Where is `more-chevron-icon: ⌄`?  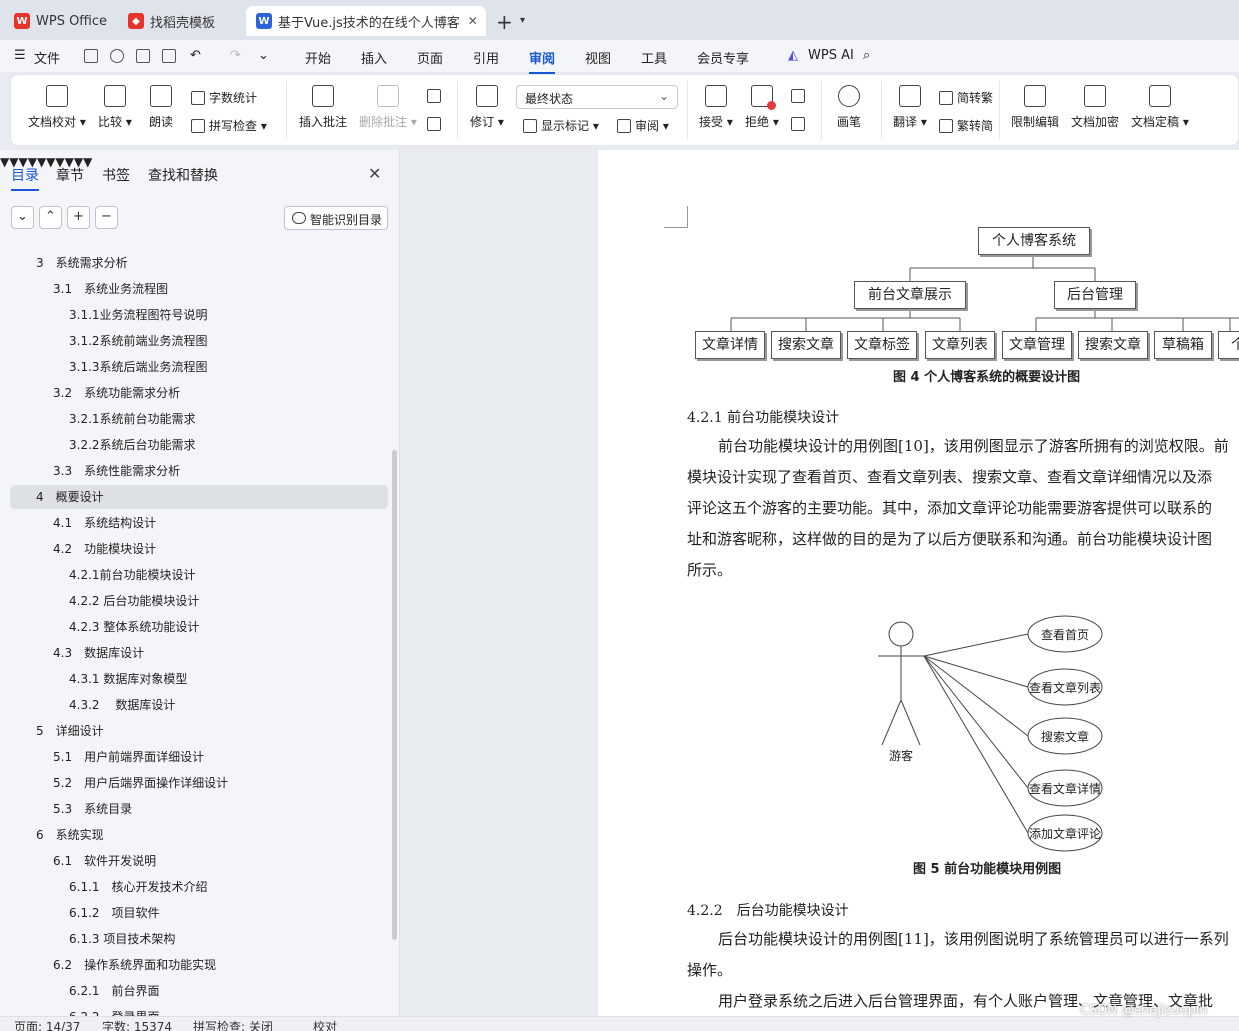
more-chevron-icon: ⌄ is located at coordinates (263, 55).